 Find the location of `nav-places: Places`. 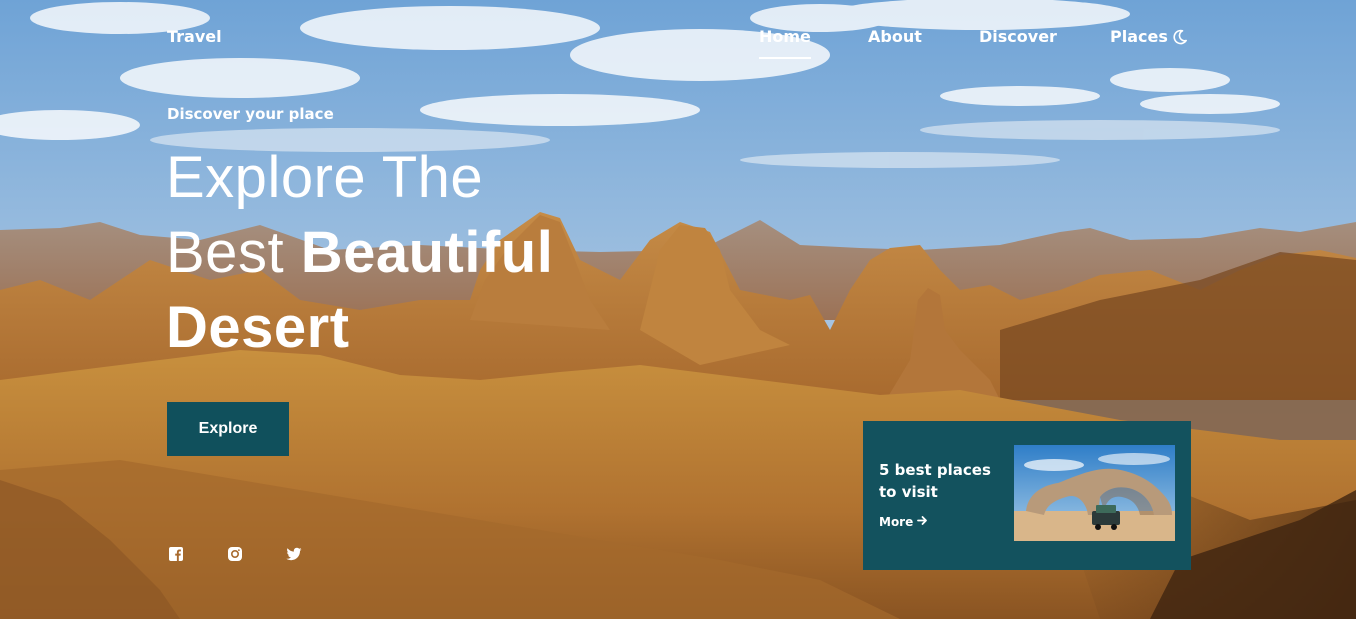

nav-places: Places is located at coordinates (1139, 36).